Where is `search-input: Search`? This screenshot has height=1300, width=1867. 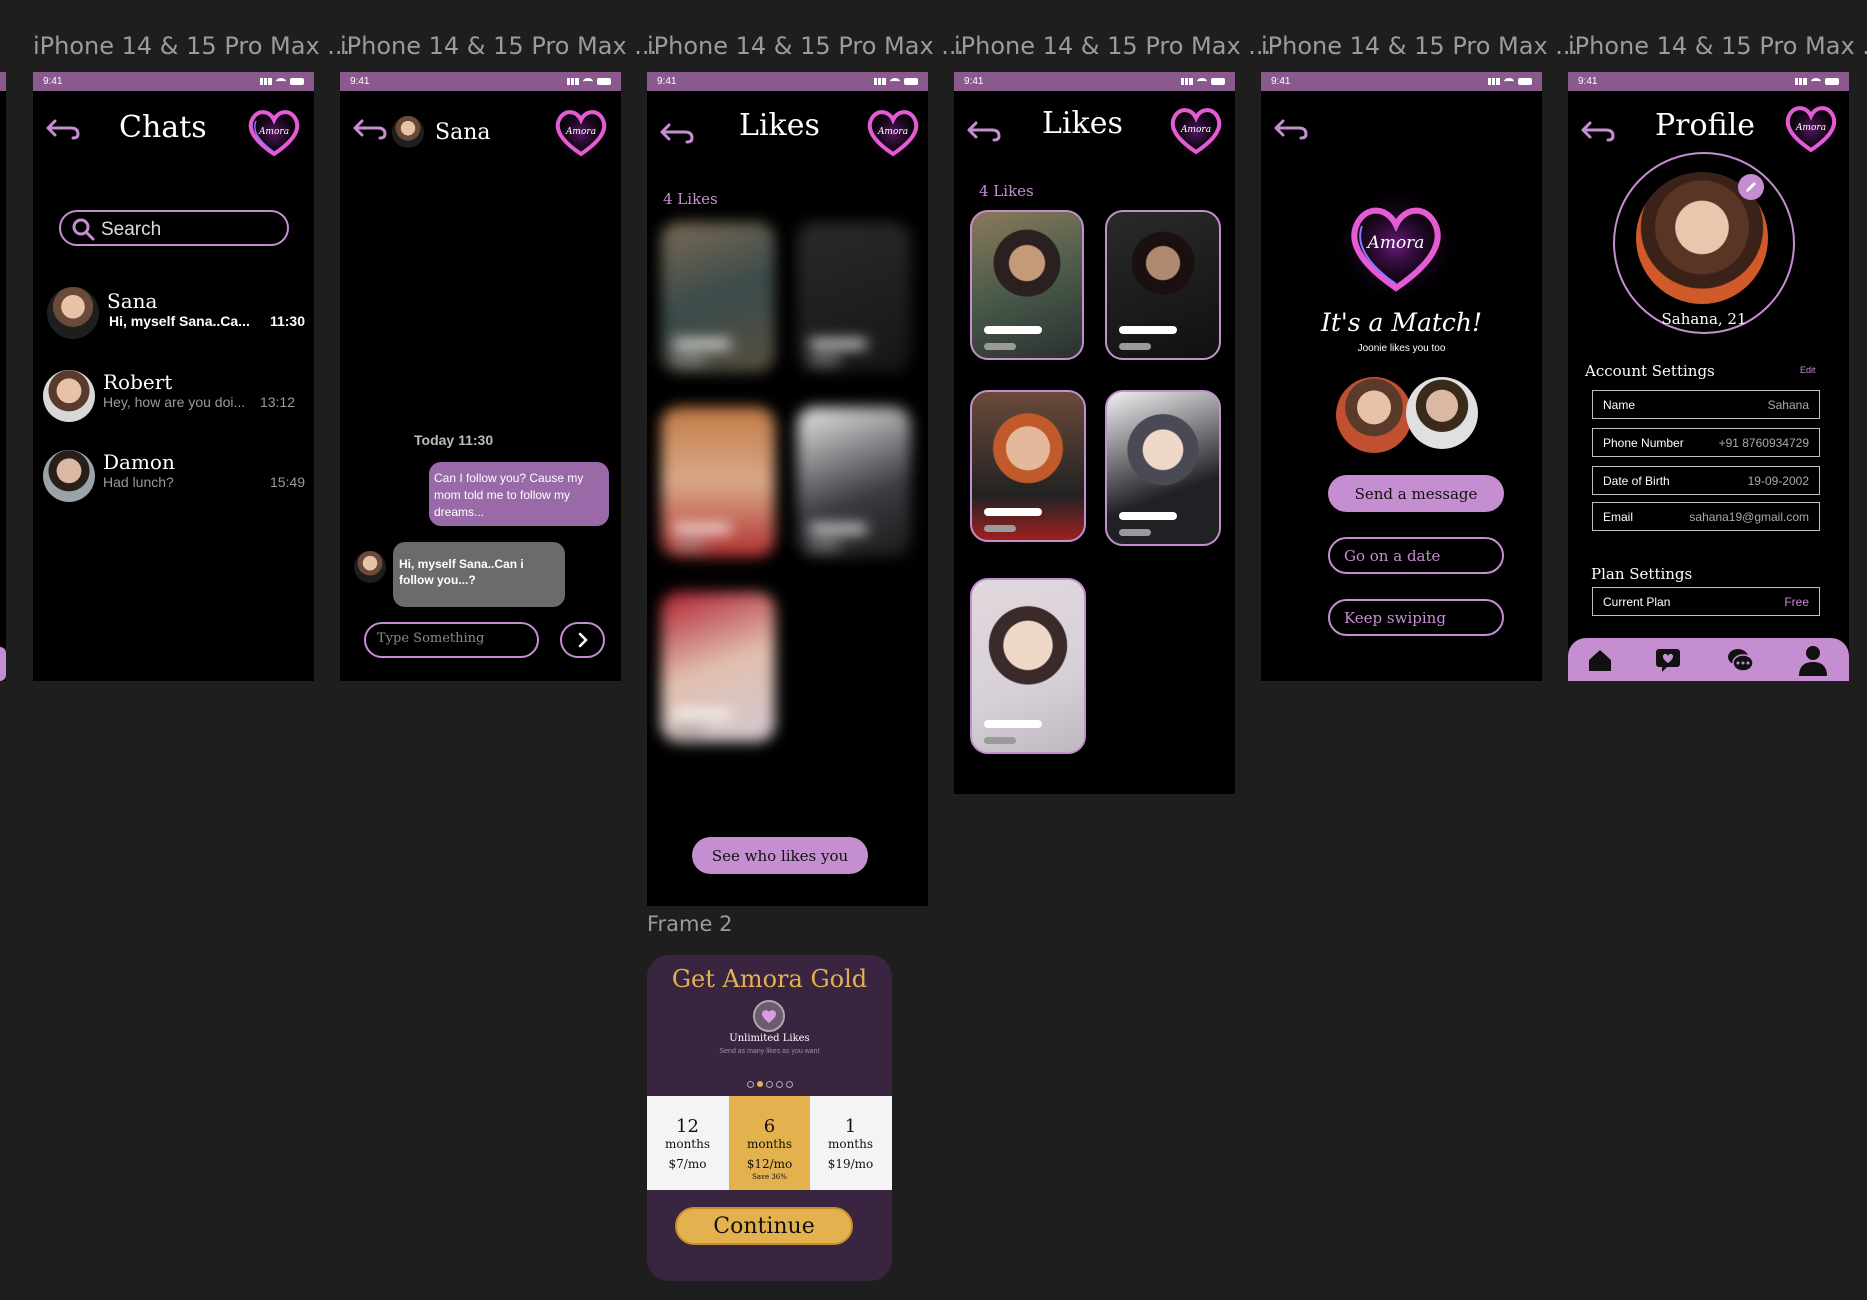 search-input: Search is located at coordinates (174, 228).